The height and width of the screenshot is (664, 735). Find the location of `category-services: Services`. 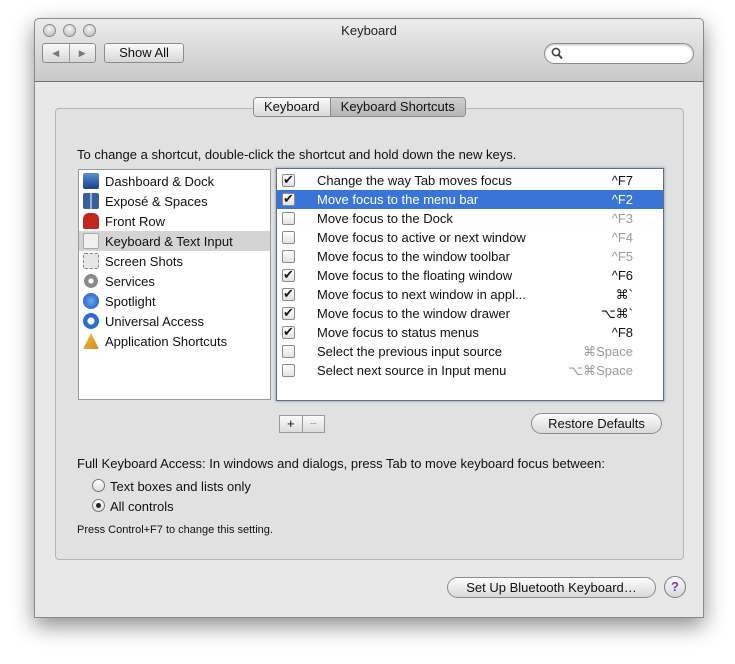

category-services: Services is located at coordinates (174, 281).